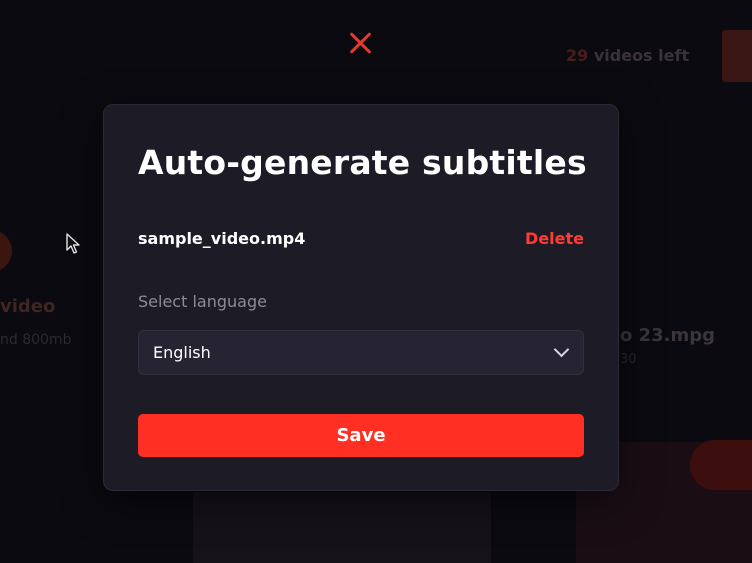 This screenshot has width=752, height=563. I want to click on video-thumbnail-accent, so click(721, 465).